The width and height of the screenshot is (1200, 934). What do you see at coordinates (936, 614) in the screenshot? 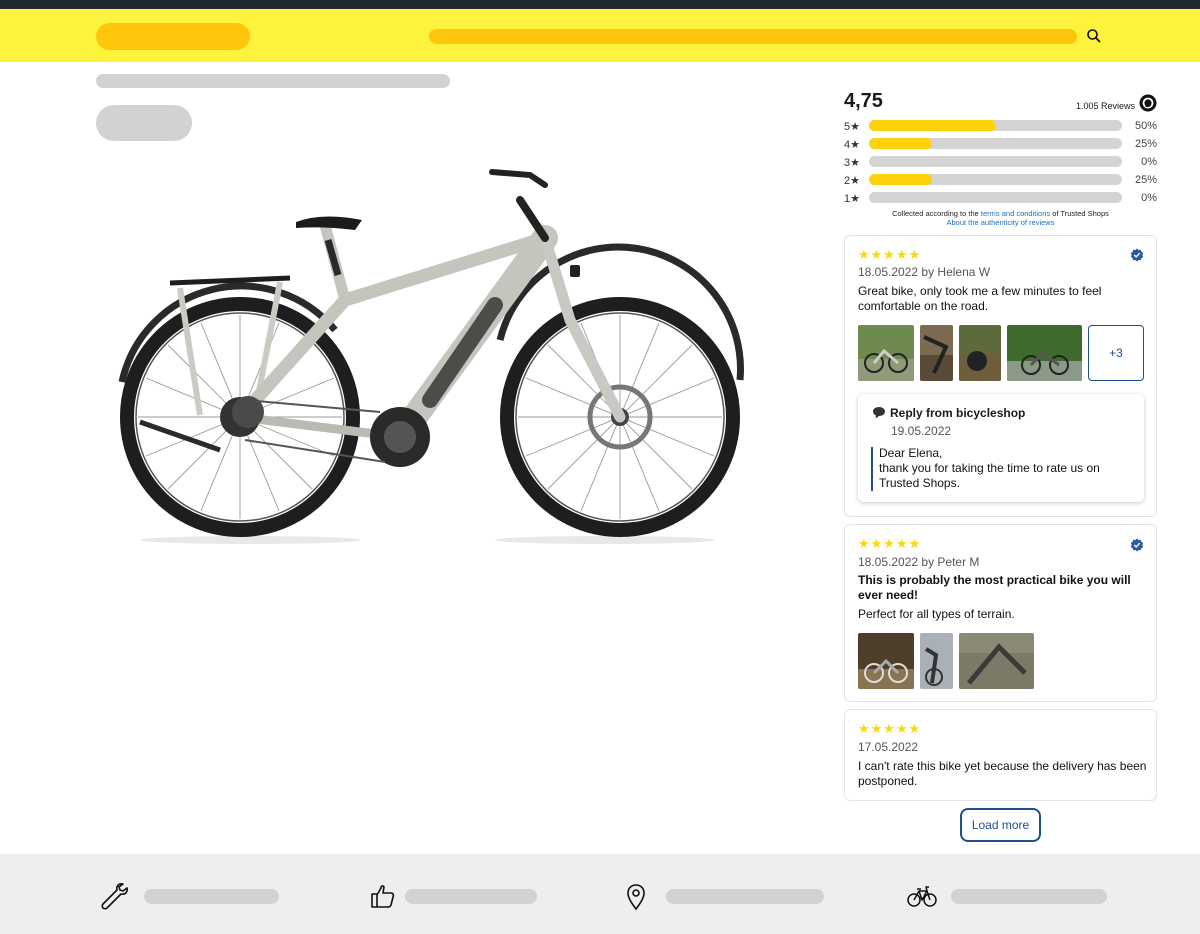
I see `review-text: Perfect for all types of terrain.` at bounding box center [936, 614].